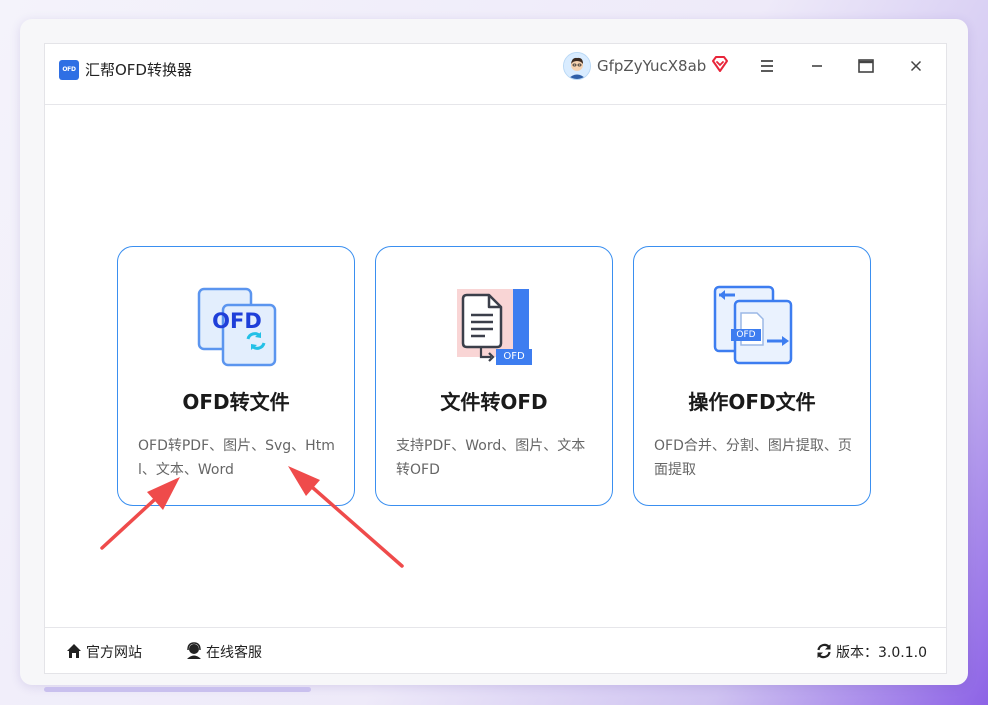 The image size is (988, 705). Describe the element at coordinates (114, 653) in the screenshot. I see `website-label: 官方网站` at that location.